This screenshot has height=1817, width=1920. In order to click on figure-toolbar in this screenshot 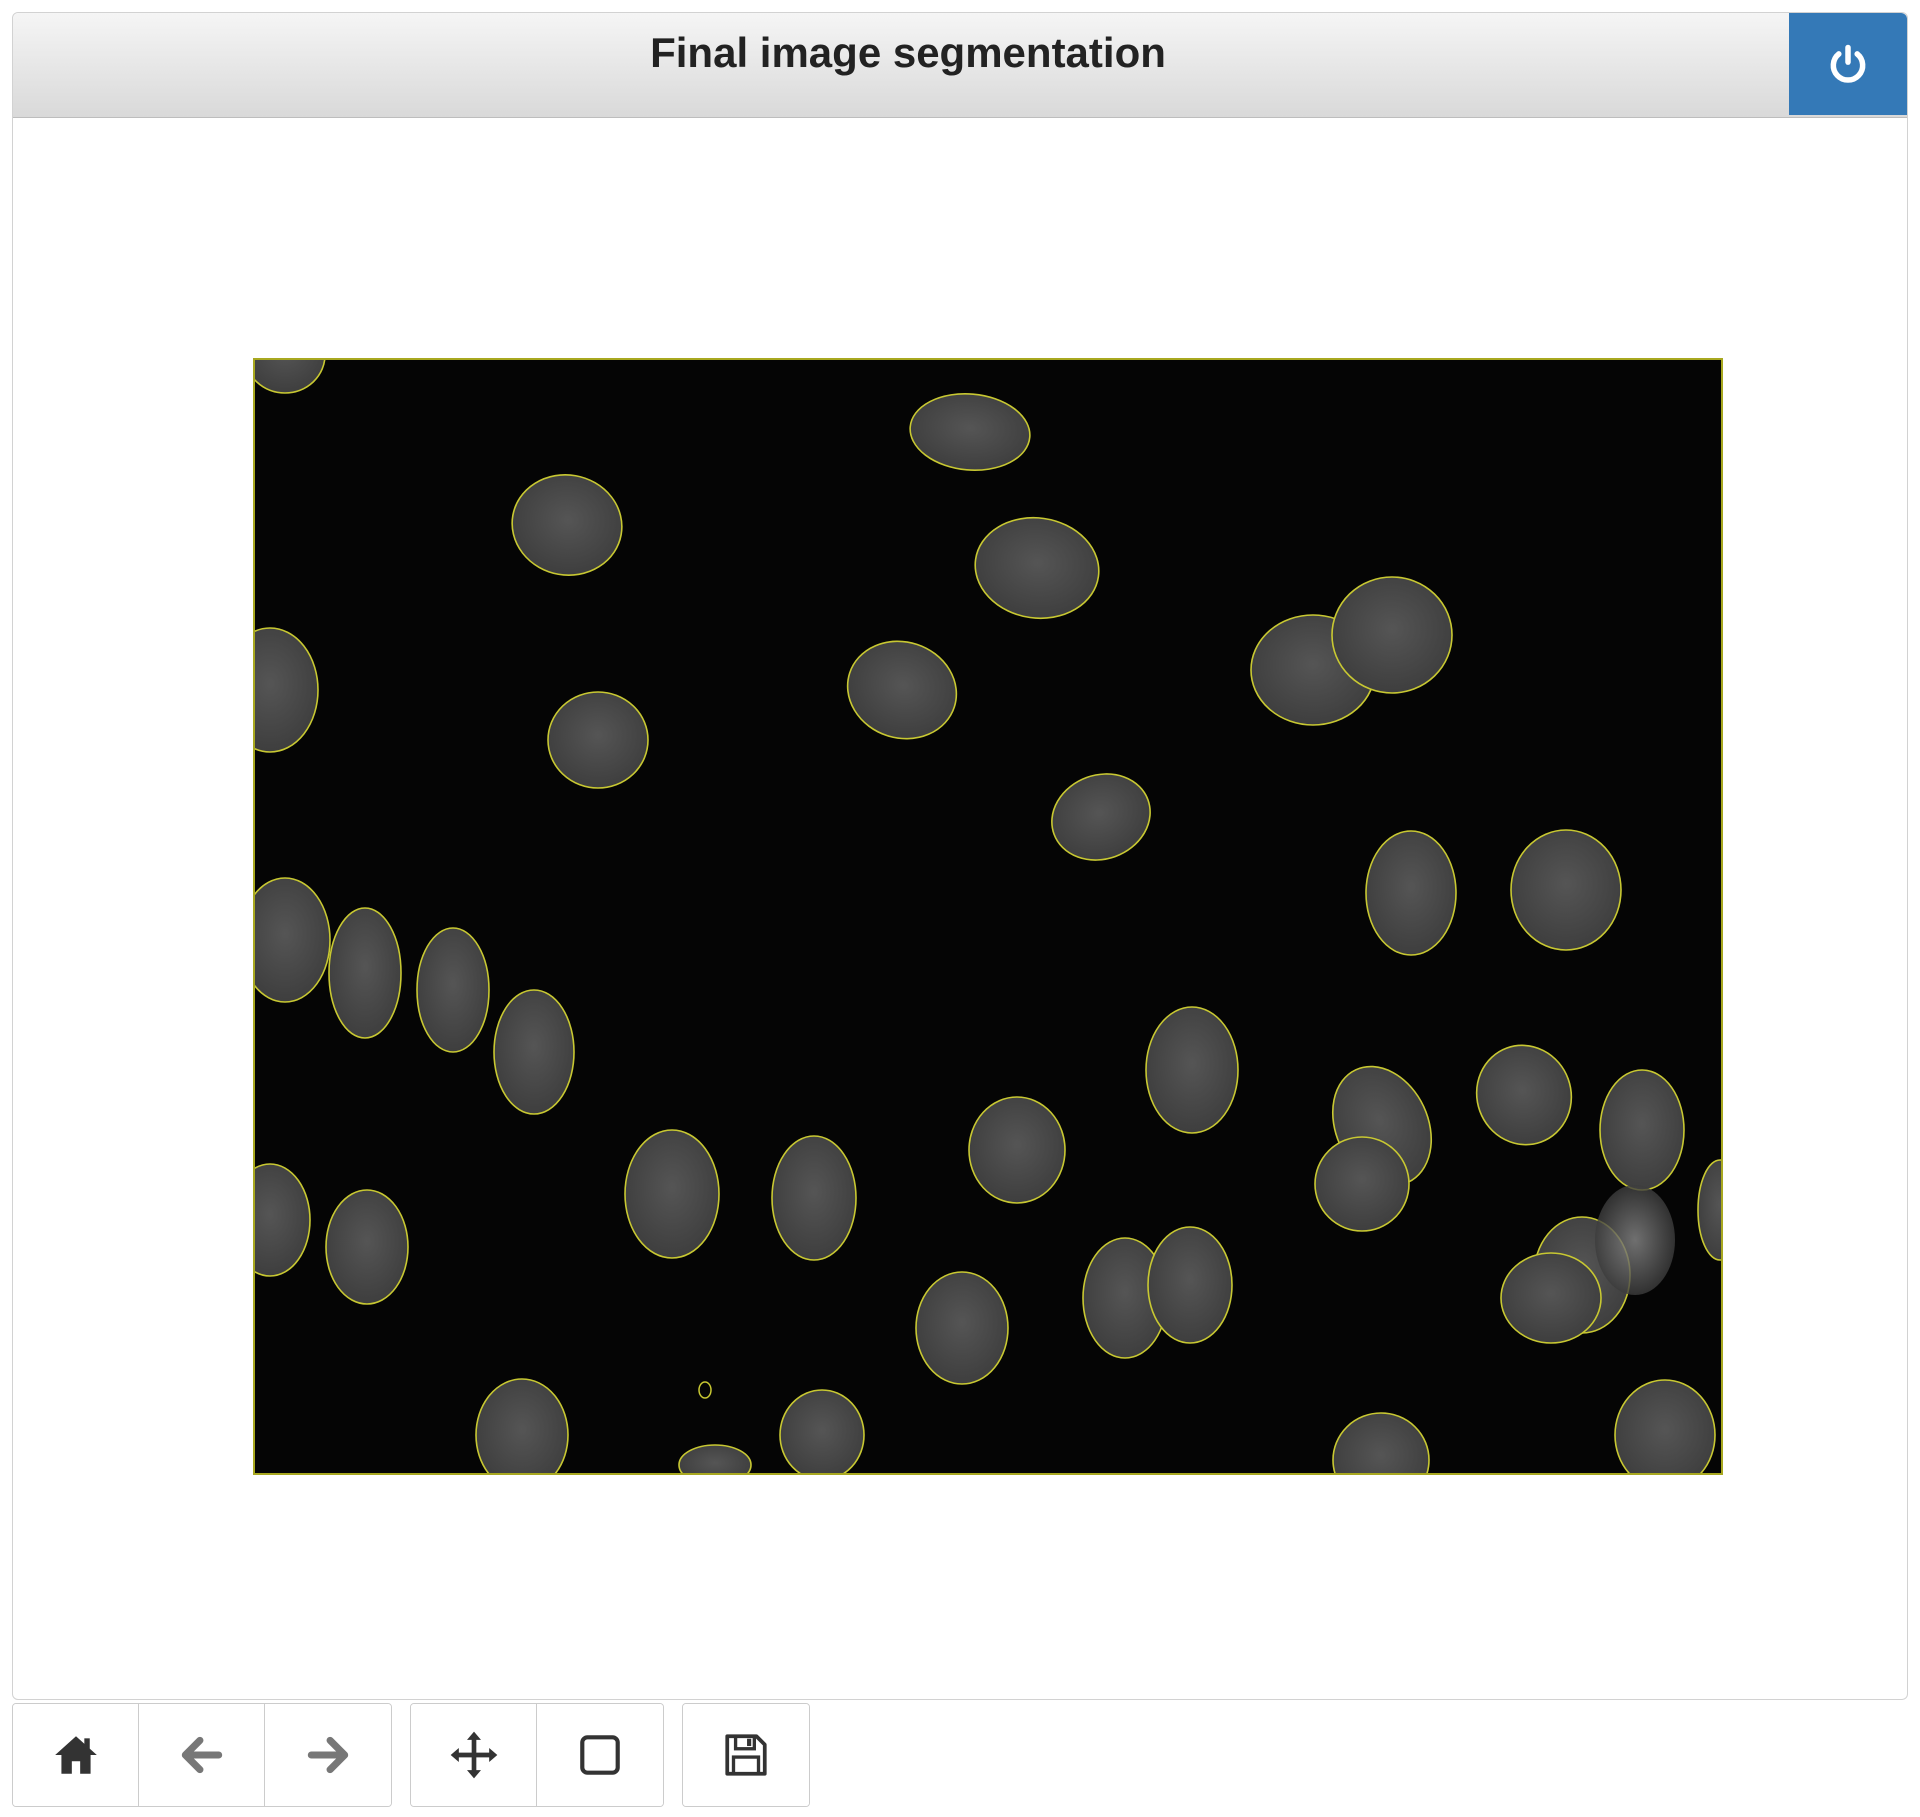, I will do `click(420, 1755)`.